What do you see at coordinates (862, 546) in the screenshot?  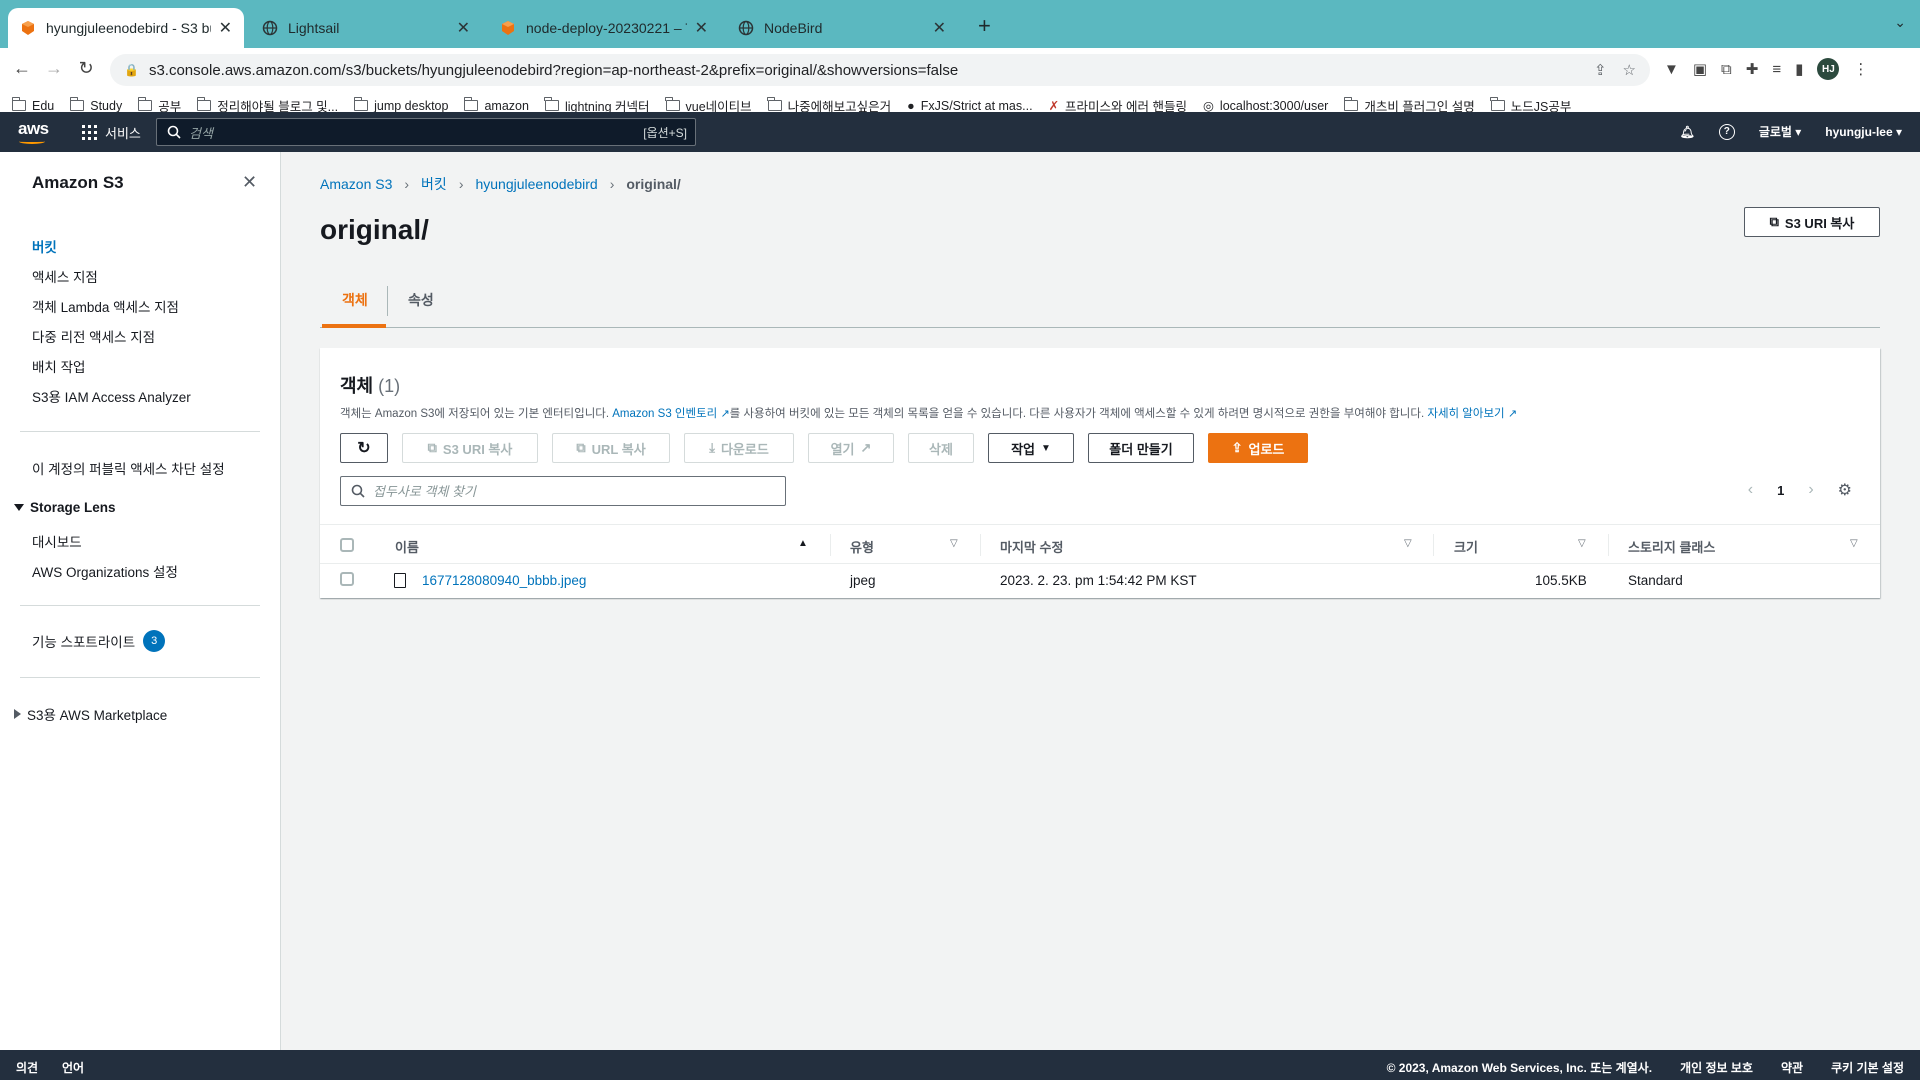 I see `column-type: 유형` at bounding box center [862, 546].